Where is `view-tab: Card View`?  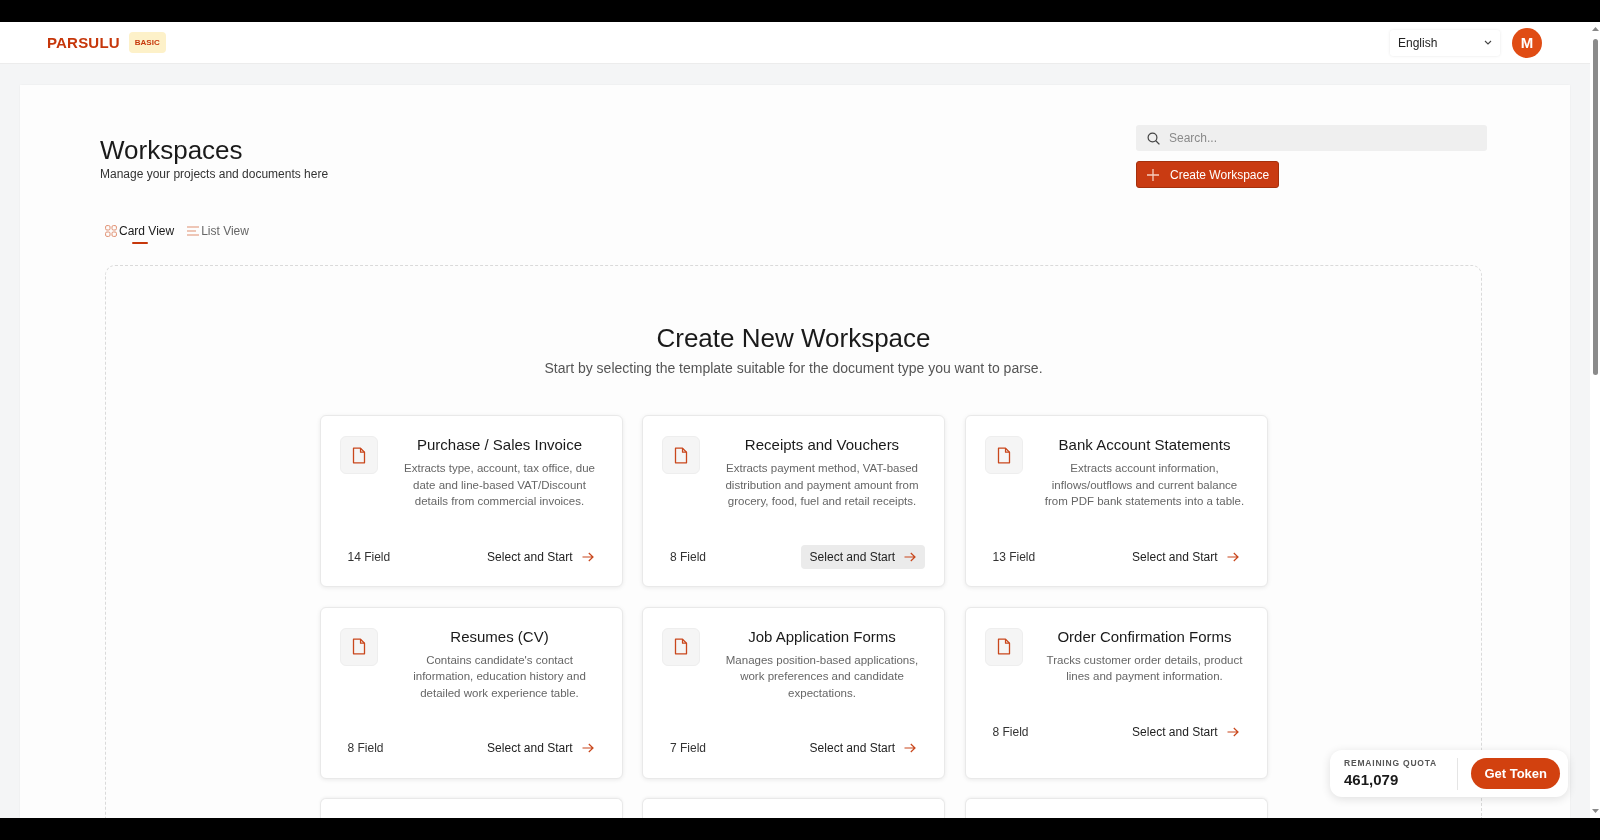 view-tab: Card View is located at coordinates (140, 232).